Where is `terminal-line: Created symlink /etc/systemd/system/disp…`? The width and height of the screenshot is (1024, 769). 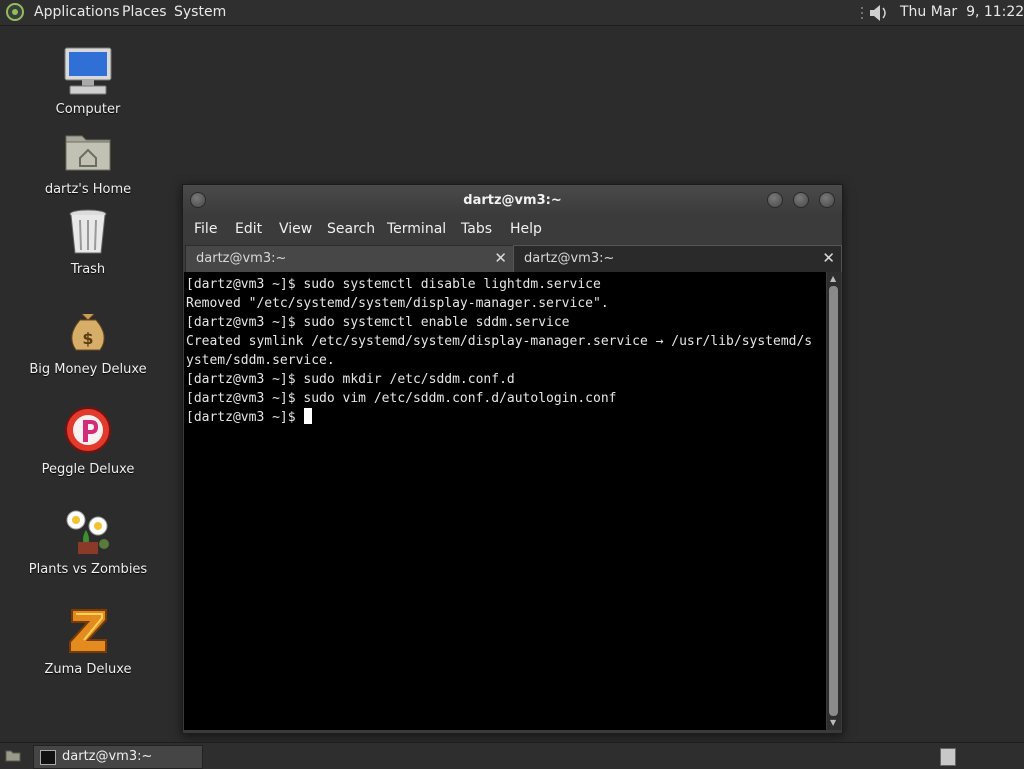
terminal-line: Created symlink /etc/systemd/system/disp… is located at coordinates (499, 341).